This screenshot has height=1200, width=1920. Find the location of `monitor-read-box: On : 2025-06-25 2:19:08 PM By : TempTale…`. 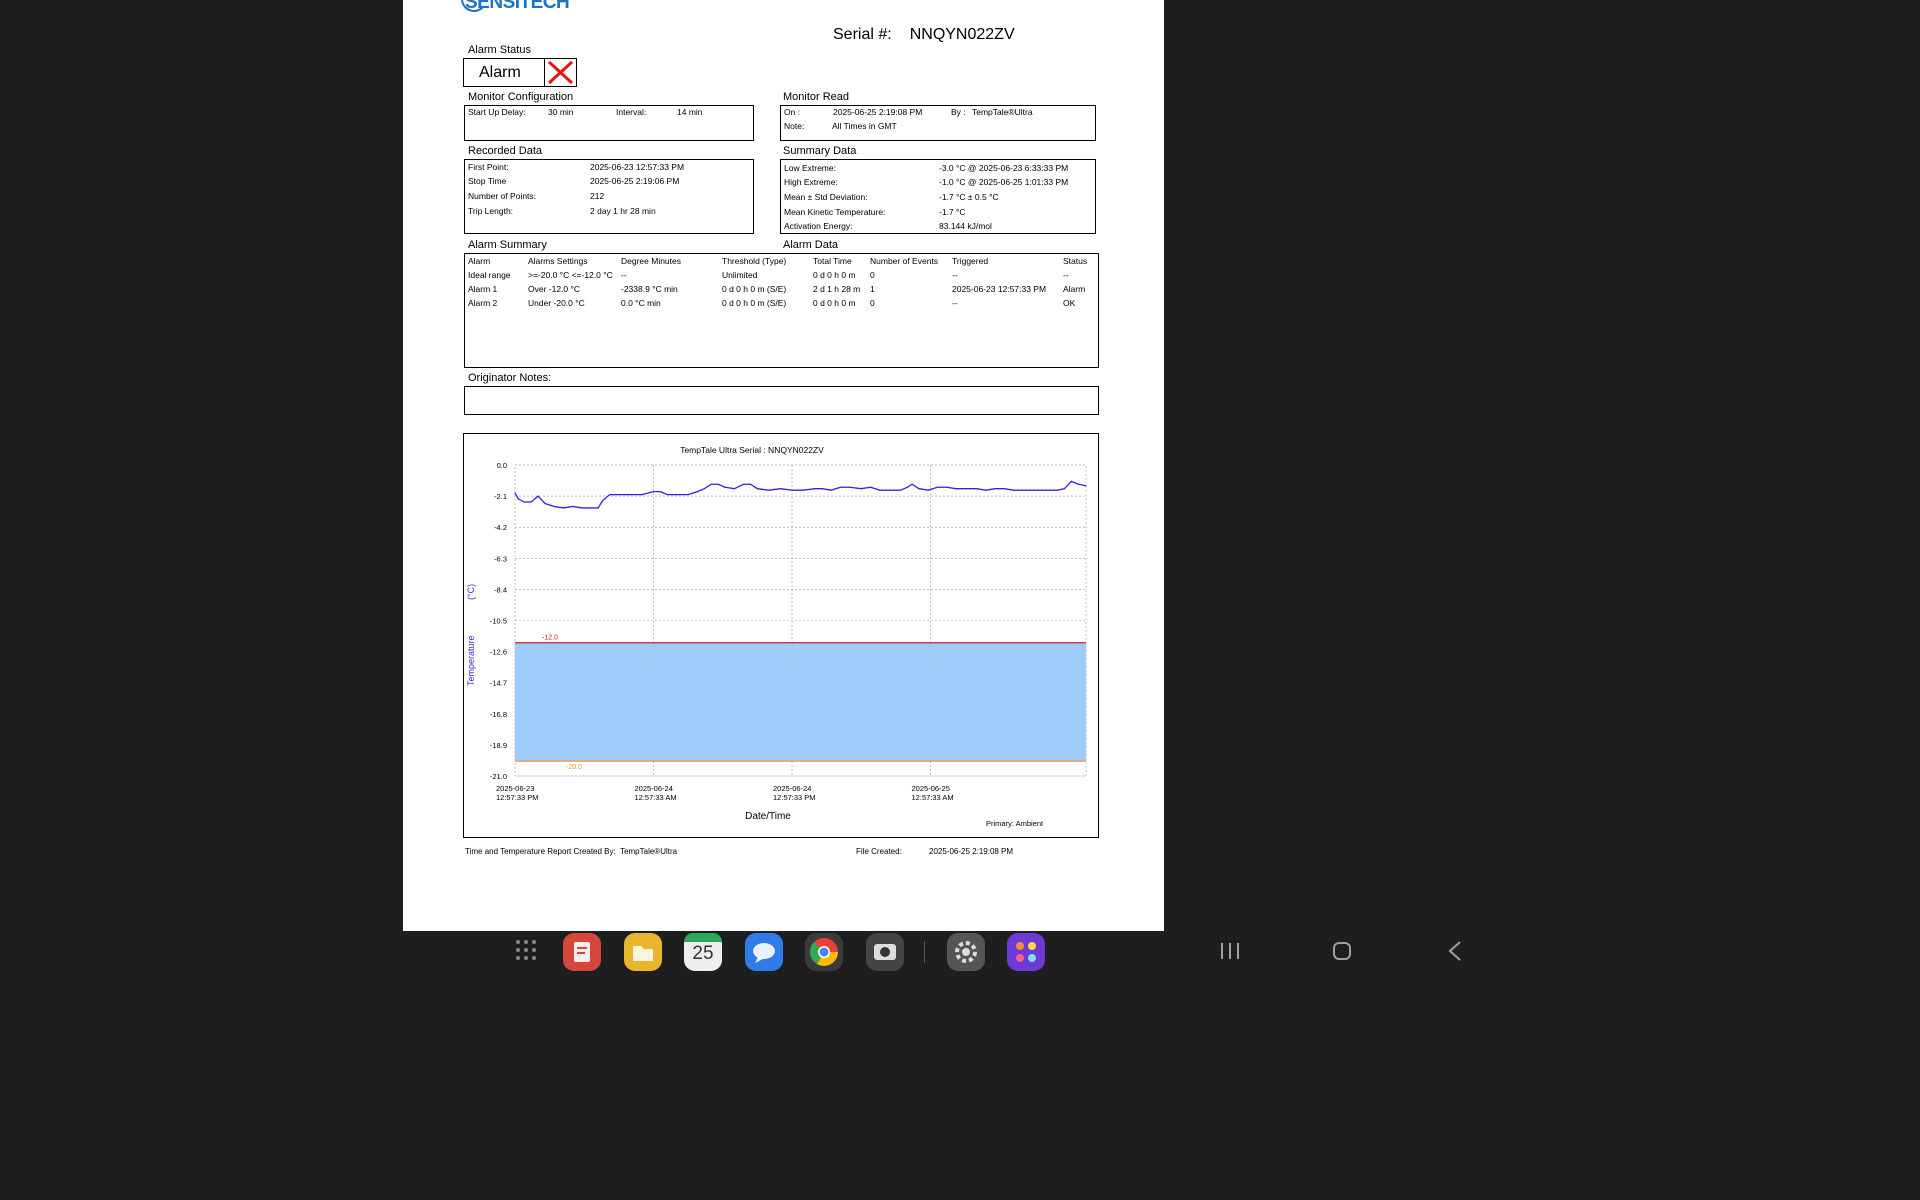

monitor-read-box: On : 2025-06-25 2:19:08 PM By : TempTale… is located at coordinates (938, 123).